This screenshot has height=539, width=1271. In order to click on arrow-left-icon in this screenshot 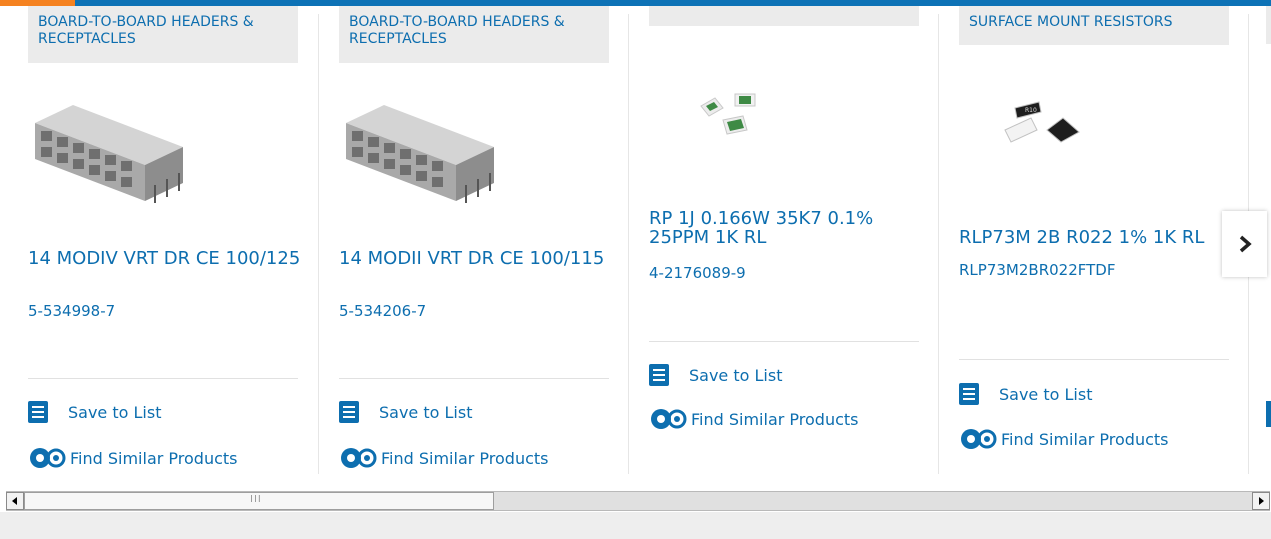, I will do `click(14, 501)`.